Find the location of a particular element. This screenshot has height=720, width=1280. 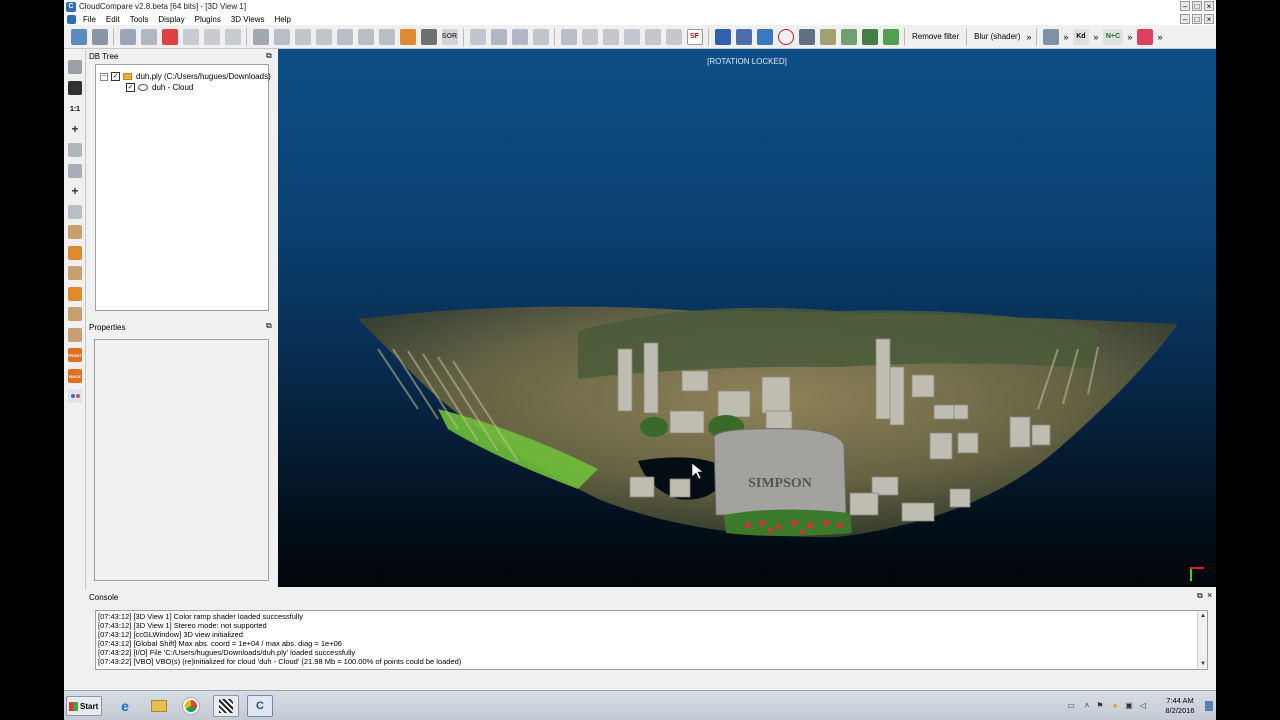

toolbar-overflow-button-5: » is located at coordinates (1159, 37).